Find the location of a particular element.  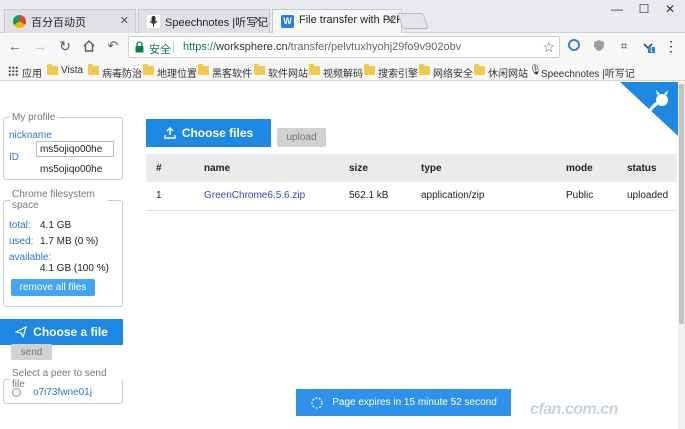

github-corner is located at coordinates (649, 109).